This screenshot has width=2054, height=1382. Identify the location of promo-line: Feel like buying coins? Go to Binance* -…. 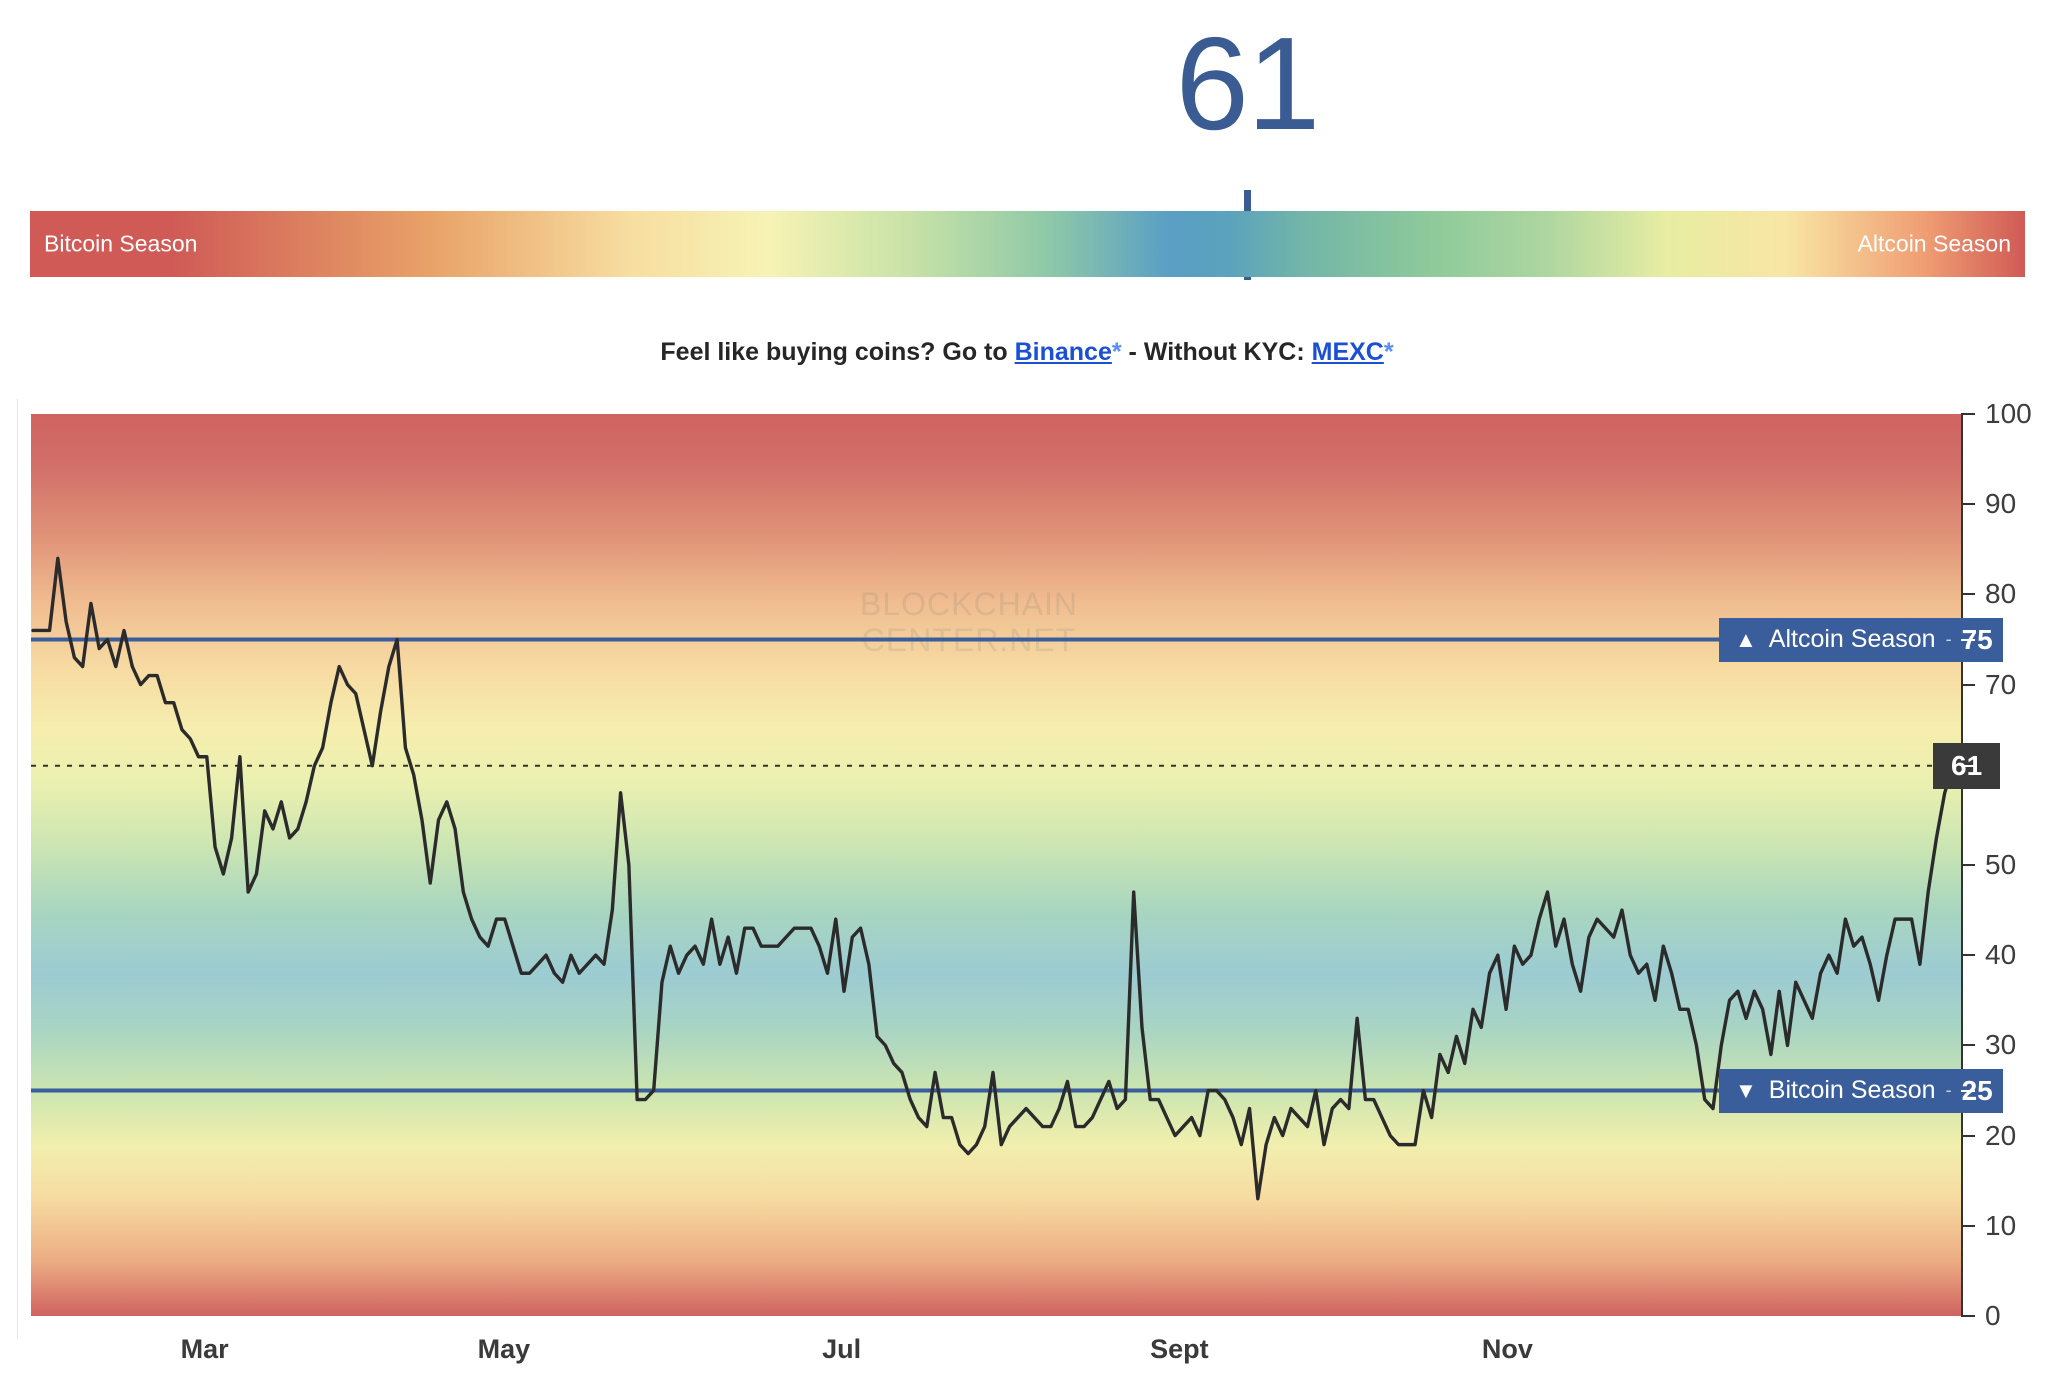
(1027, 352).